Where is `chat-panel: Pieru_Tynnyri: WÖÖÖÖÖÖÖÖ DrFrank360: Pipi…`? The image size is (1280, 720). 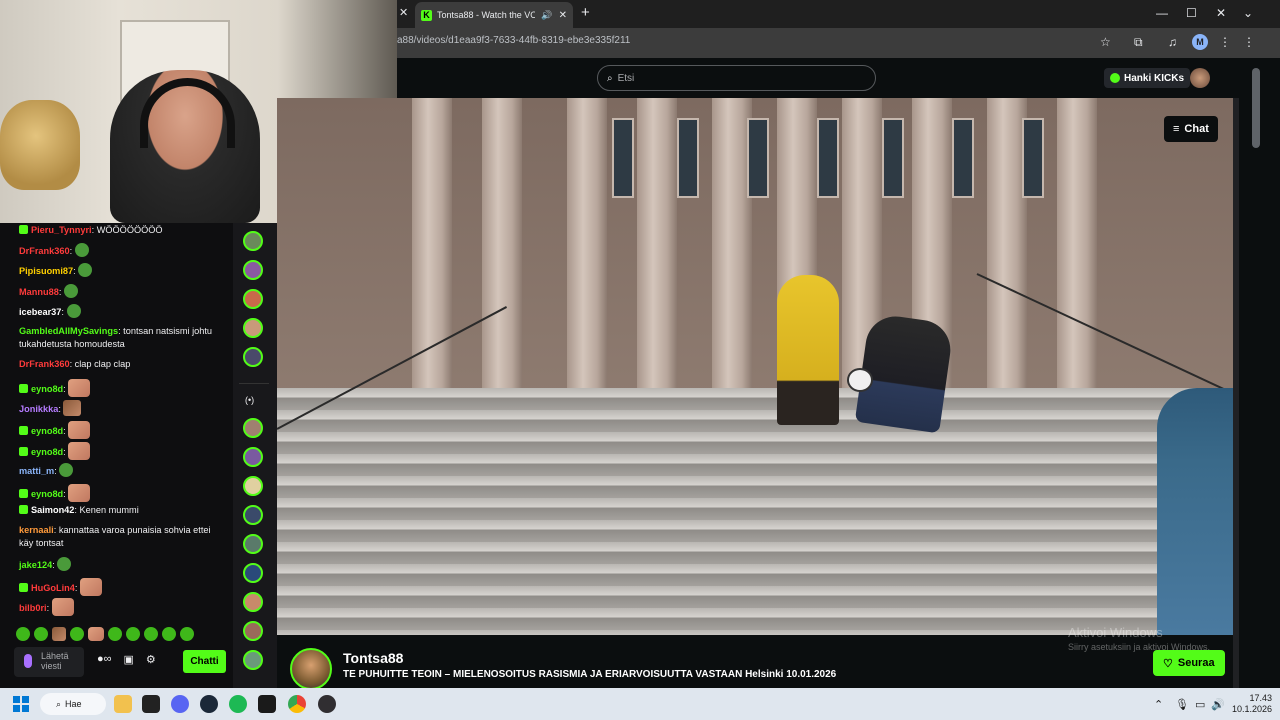 chat-panel: Pieru_Tynnyri: WÖÖÖÖÖÖÖÖ DrFrank360: Pipi… is located at coordinates (116, 455).